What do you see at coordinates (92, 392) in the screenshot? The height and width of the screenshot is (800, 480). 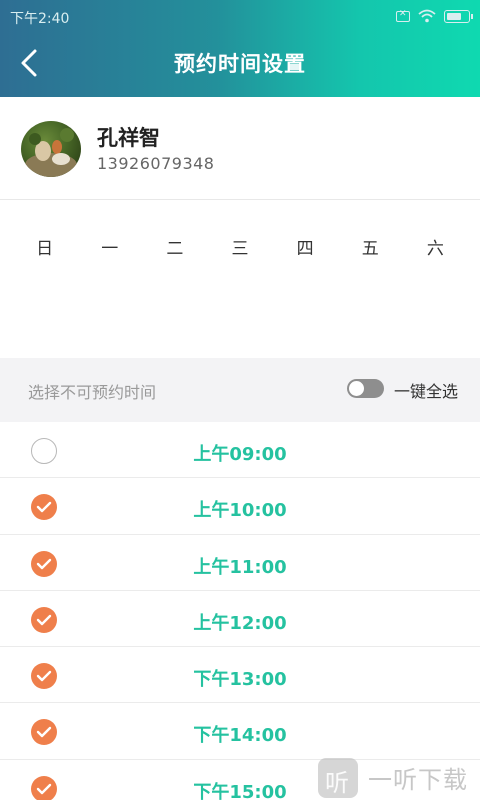 I see `selection-hint: 选择不可预约时间` at bounding box center [92, 392].